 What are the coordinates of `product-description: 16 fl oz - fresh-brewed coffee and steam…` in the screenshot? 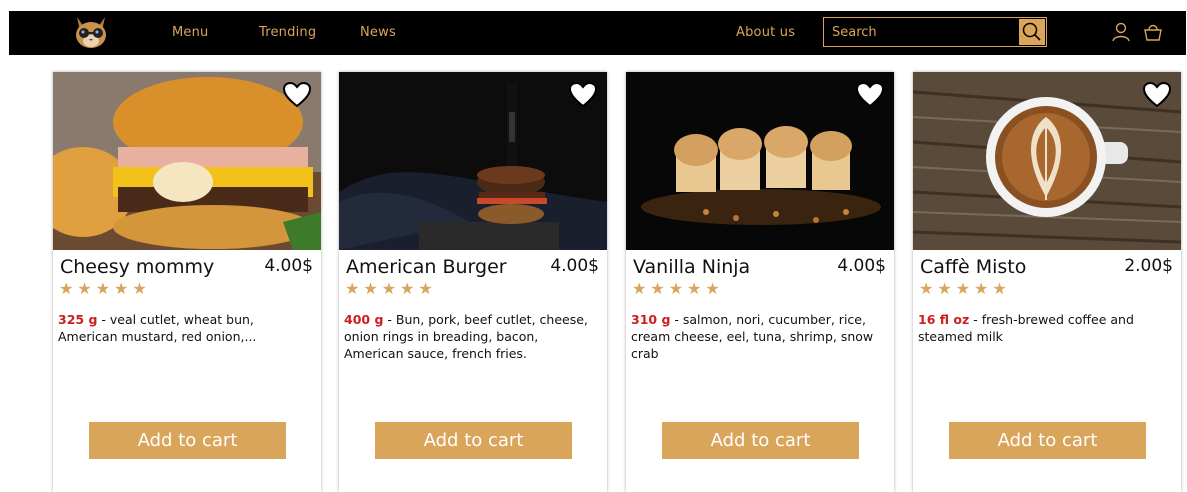 It's located at (1045, 328).